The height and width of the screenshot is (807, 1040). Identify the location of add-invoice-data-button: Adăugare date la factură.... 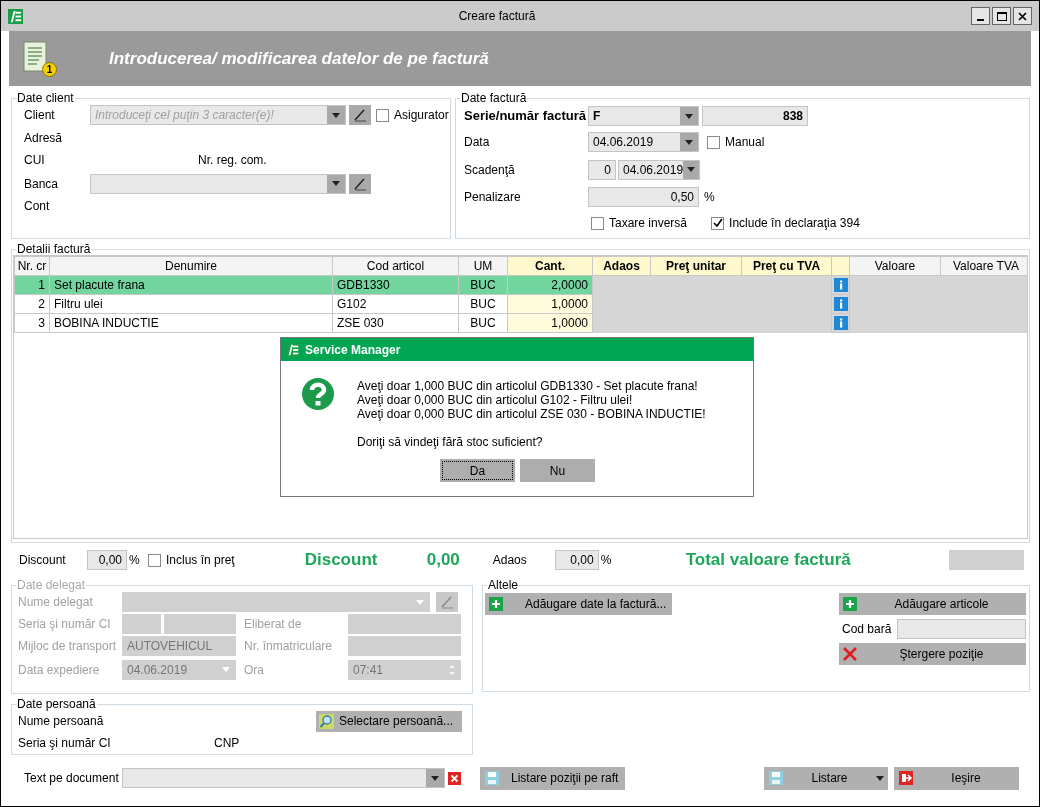
(578, 604).